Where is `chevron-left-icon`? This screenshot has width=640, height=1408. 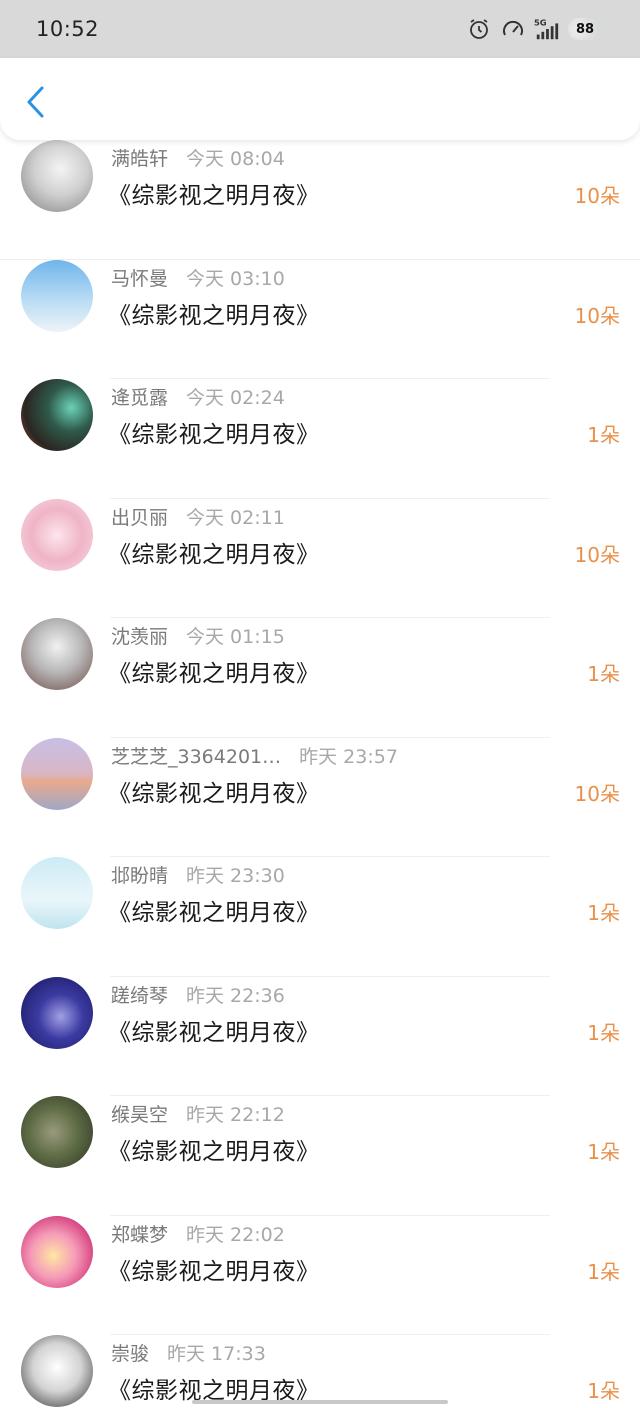 chevron-left-icon is located at coordinates (35, 102).